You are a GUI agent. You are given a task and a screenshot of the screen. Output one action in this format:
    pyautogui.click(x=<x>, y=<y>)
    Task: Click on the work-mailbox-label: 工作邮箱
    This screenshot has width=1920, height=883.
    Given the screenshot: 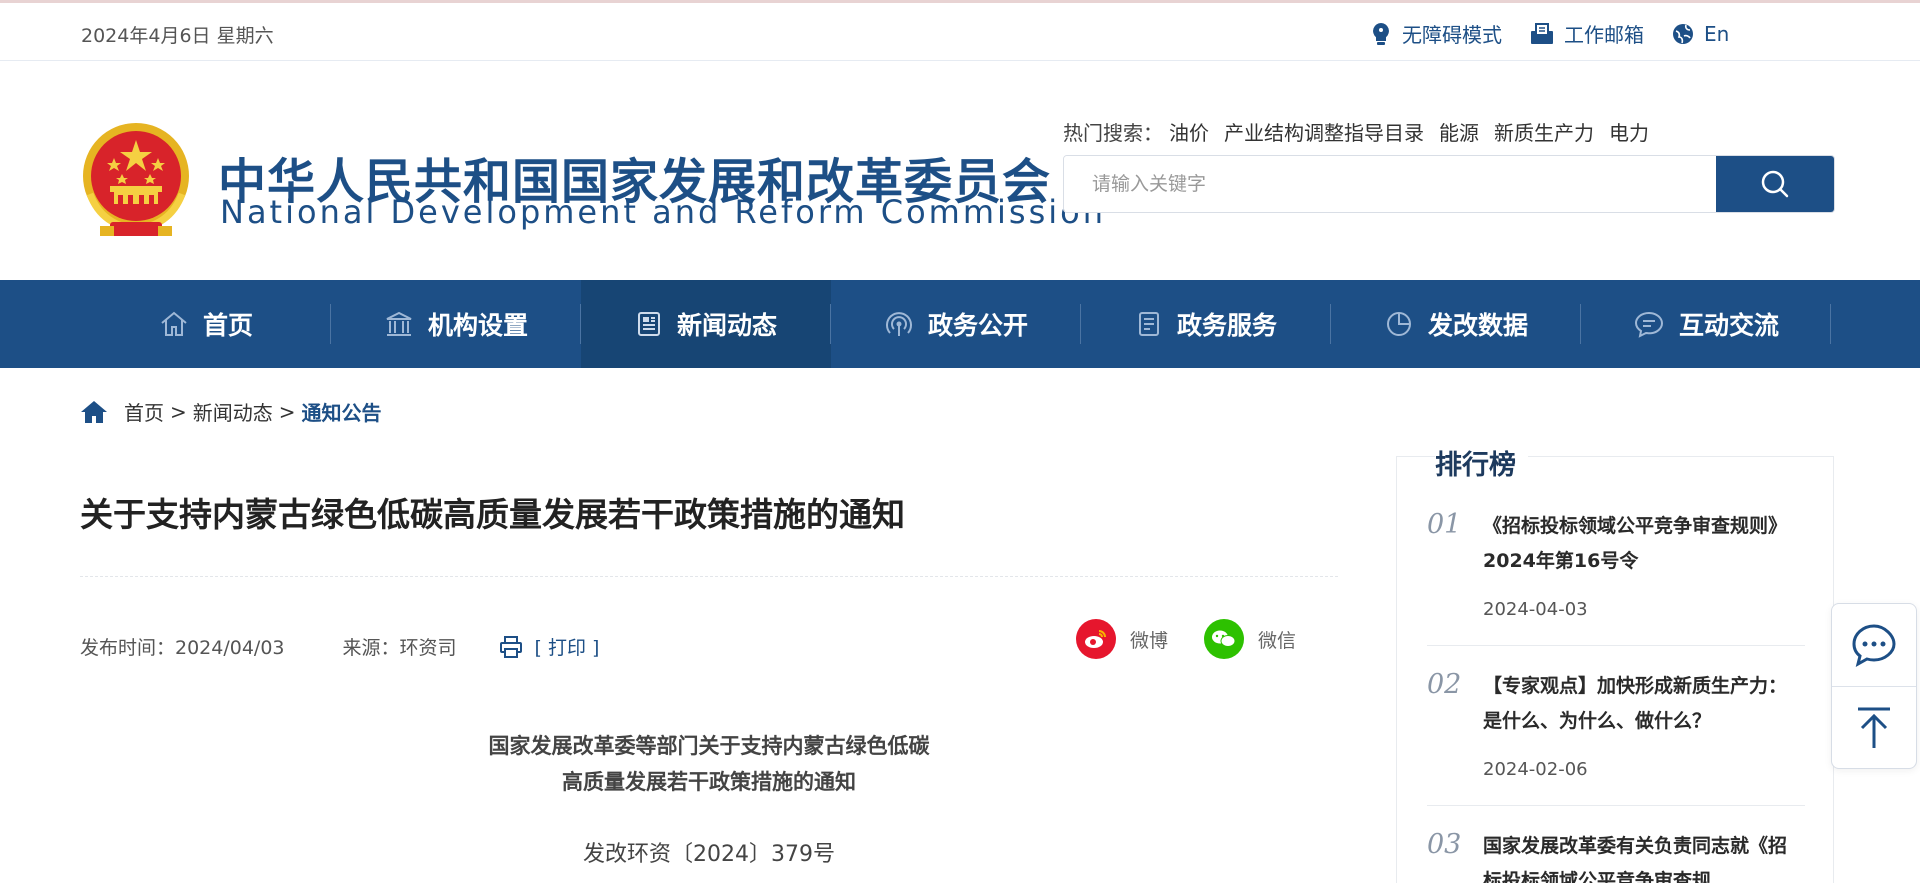 What is the action you would take?
    pyautogui.click(x=1604, y=35)
    